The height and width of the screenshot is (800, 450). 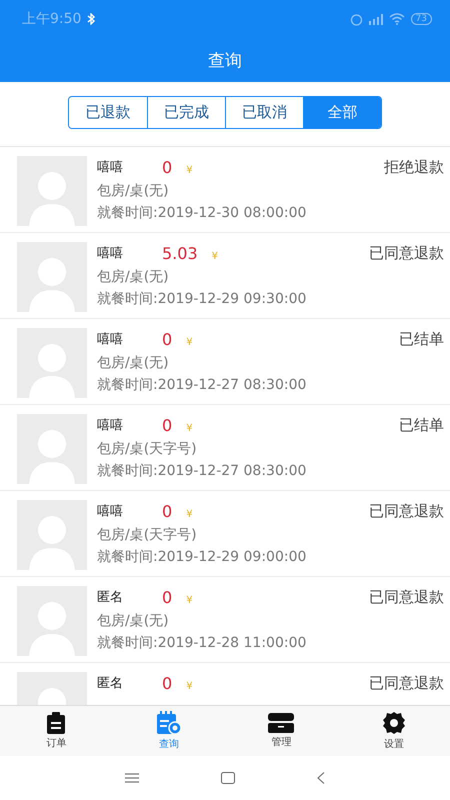 I want to click on filter-tab: 全部, so click(x=342, y=112).